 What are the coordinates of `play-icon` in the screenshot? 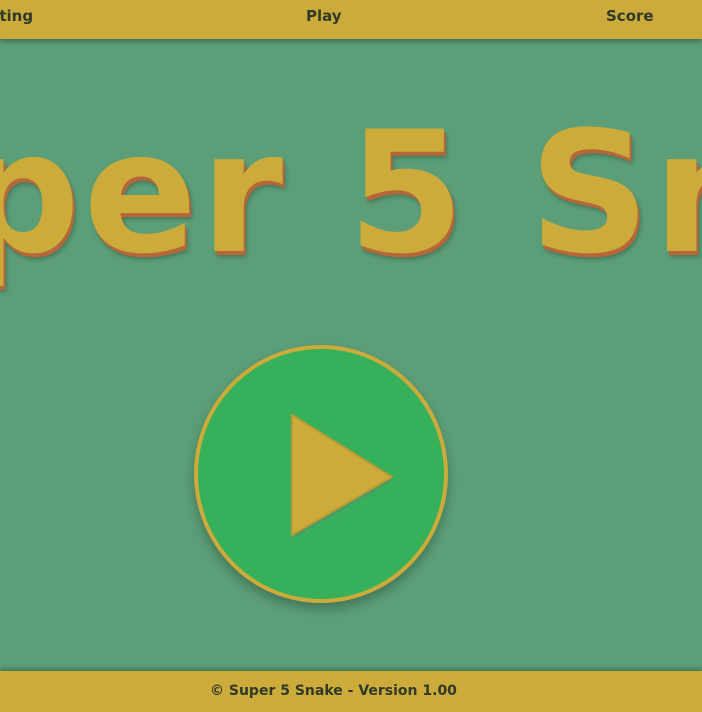 It's located at (342, 476).